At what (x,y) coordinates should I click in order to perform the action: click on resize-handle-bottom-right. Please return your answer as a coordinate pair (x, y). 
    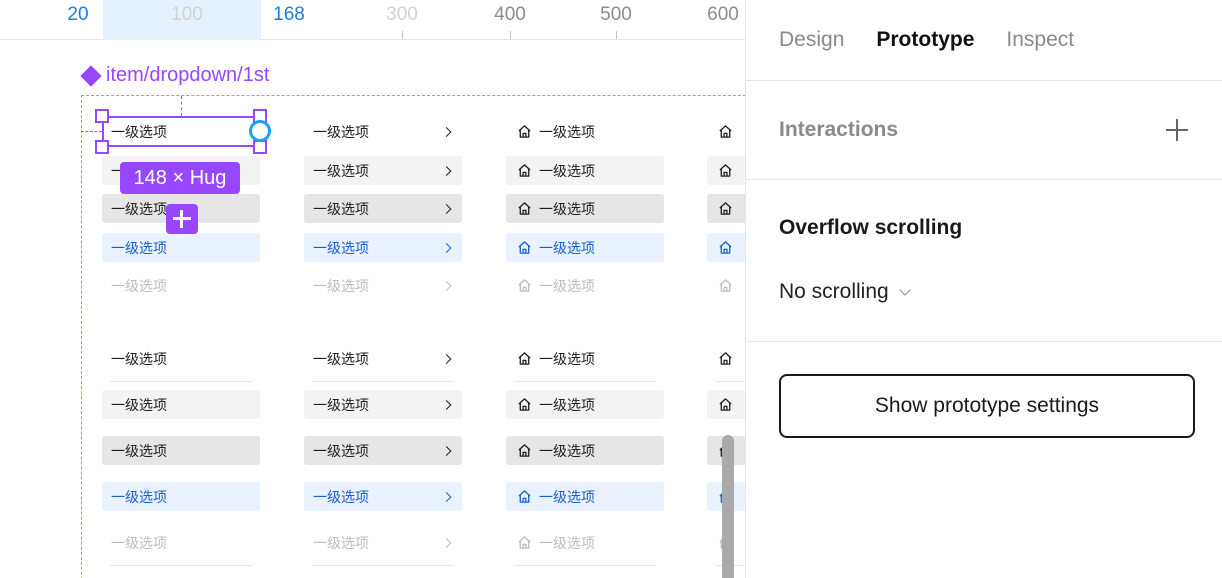
    Looking at the image, I should click on (260, 147).